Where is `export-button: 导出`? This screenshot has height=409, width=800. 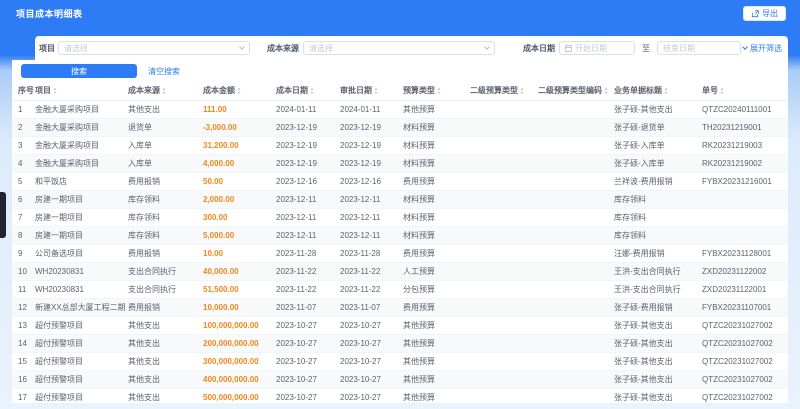
export-button: 导出 is located at coordinates (764, 13).